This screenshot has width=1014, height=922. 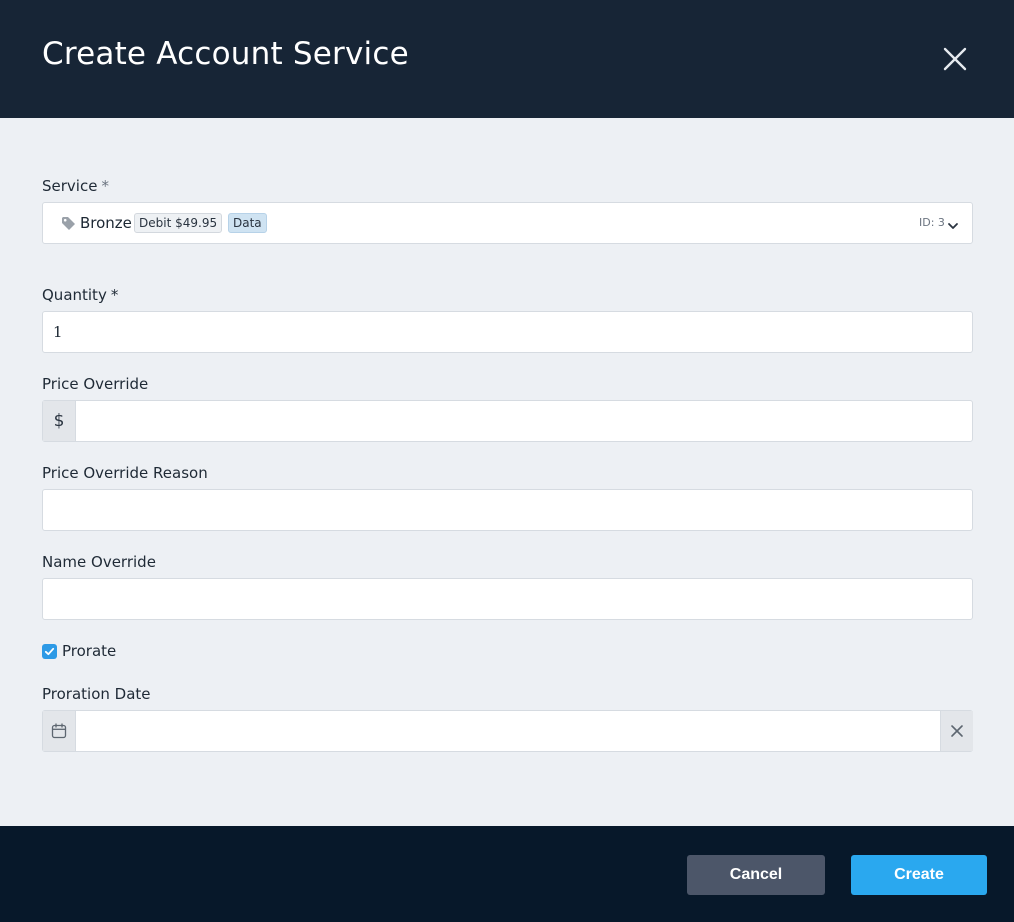 I want to click on dialog-header: Create Account Service, so click(x=507, y=59).